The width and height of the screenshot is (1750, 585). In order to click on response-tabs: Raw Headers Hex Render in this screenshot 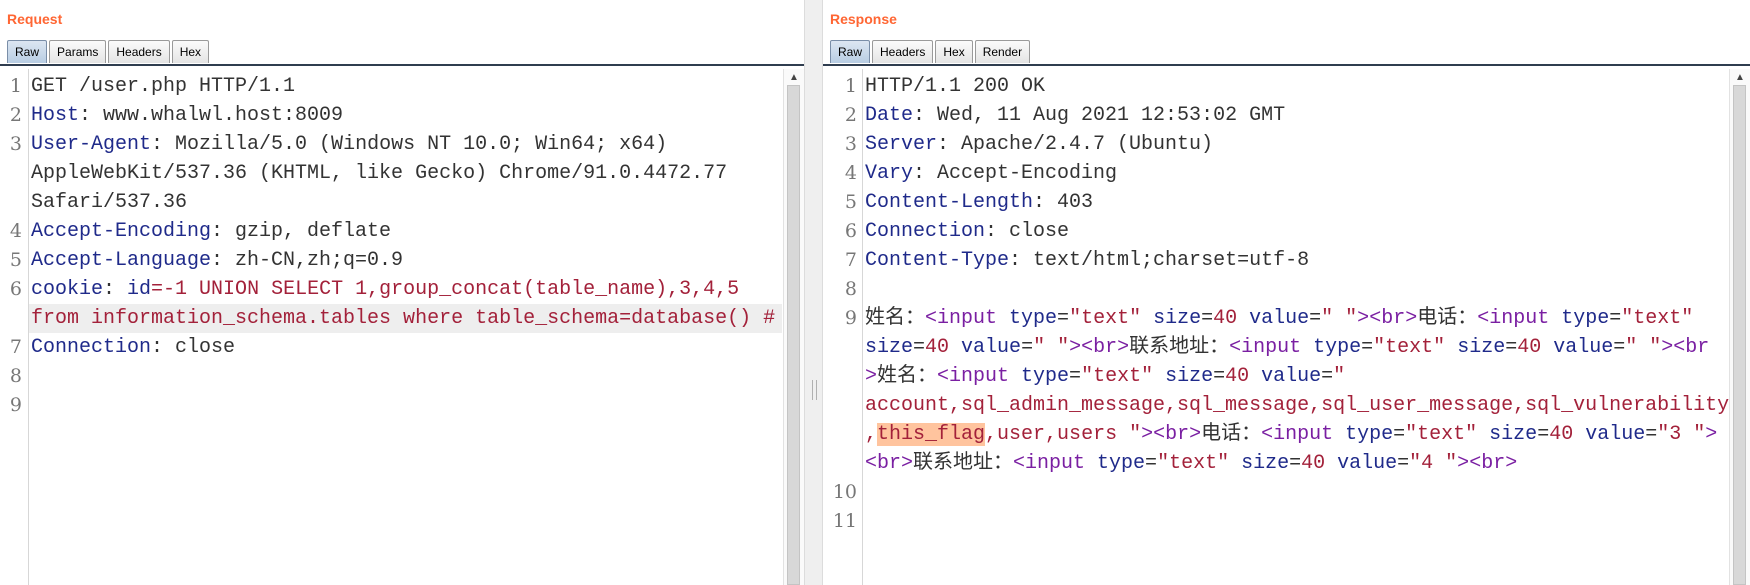, I will do `click(931, 52)`.